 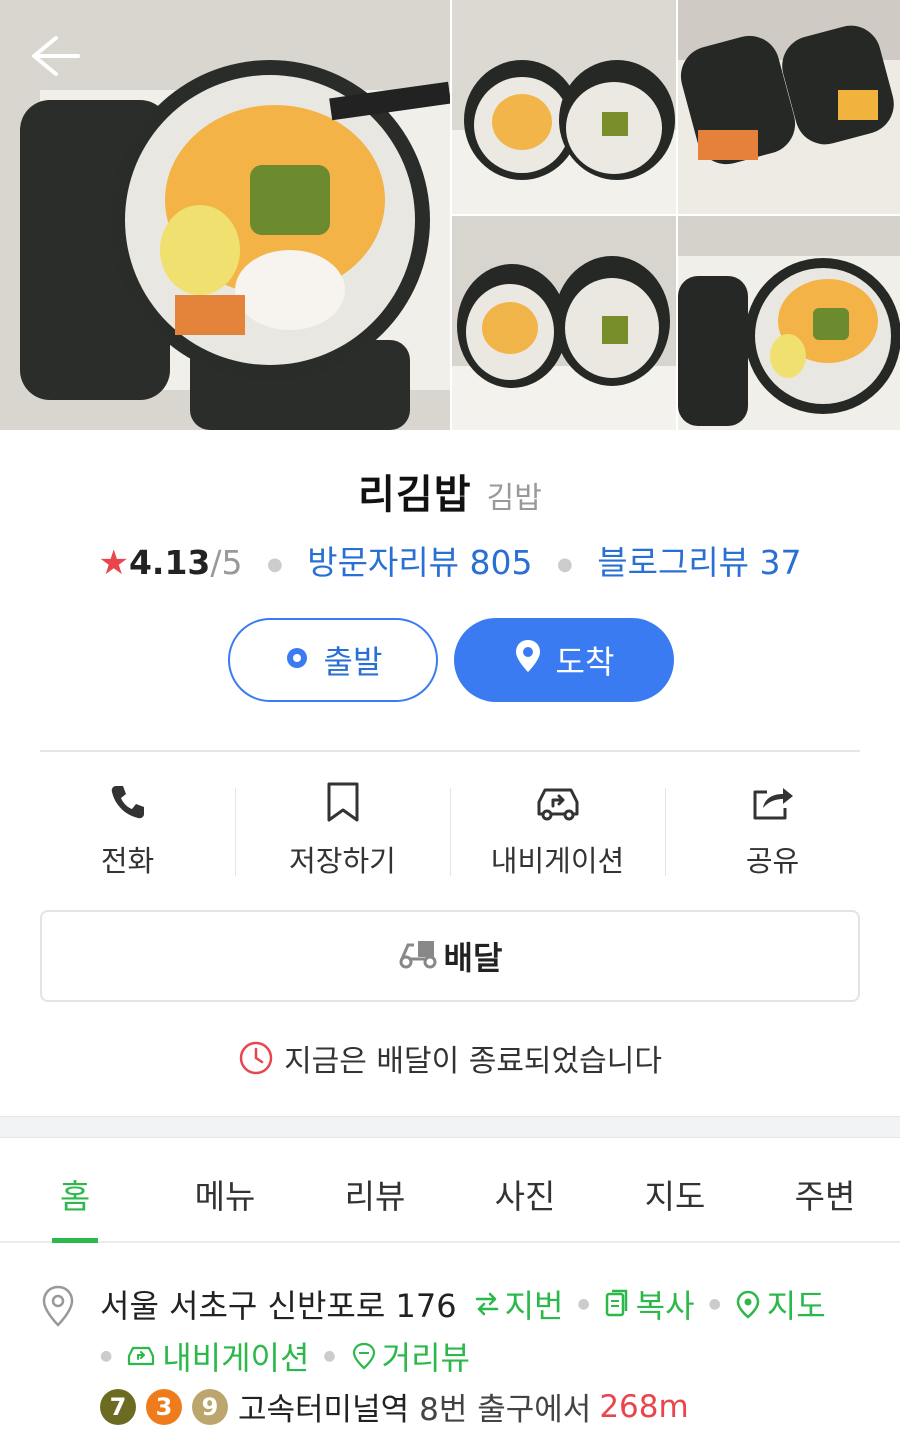 I want to click on arrow-left-icon, so click(x=56, y=56).